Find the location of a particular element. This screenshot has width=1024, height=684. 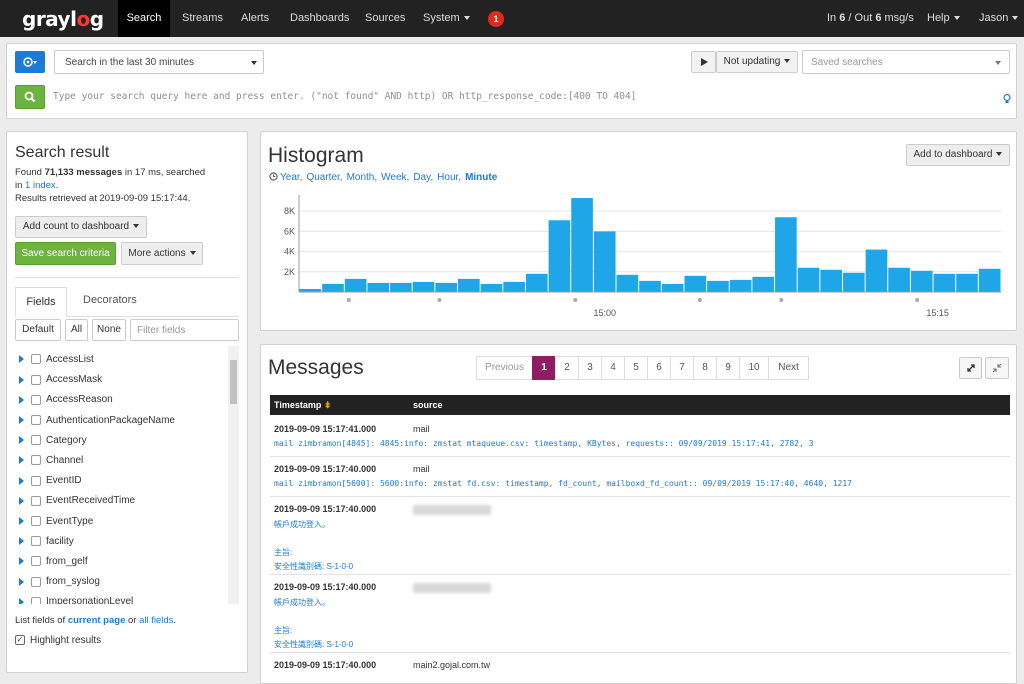

page-button: 3 is located at coordinates (590, 368).